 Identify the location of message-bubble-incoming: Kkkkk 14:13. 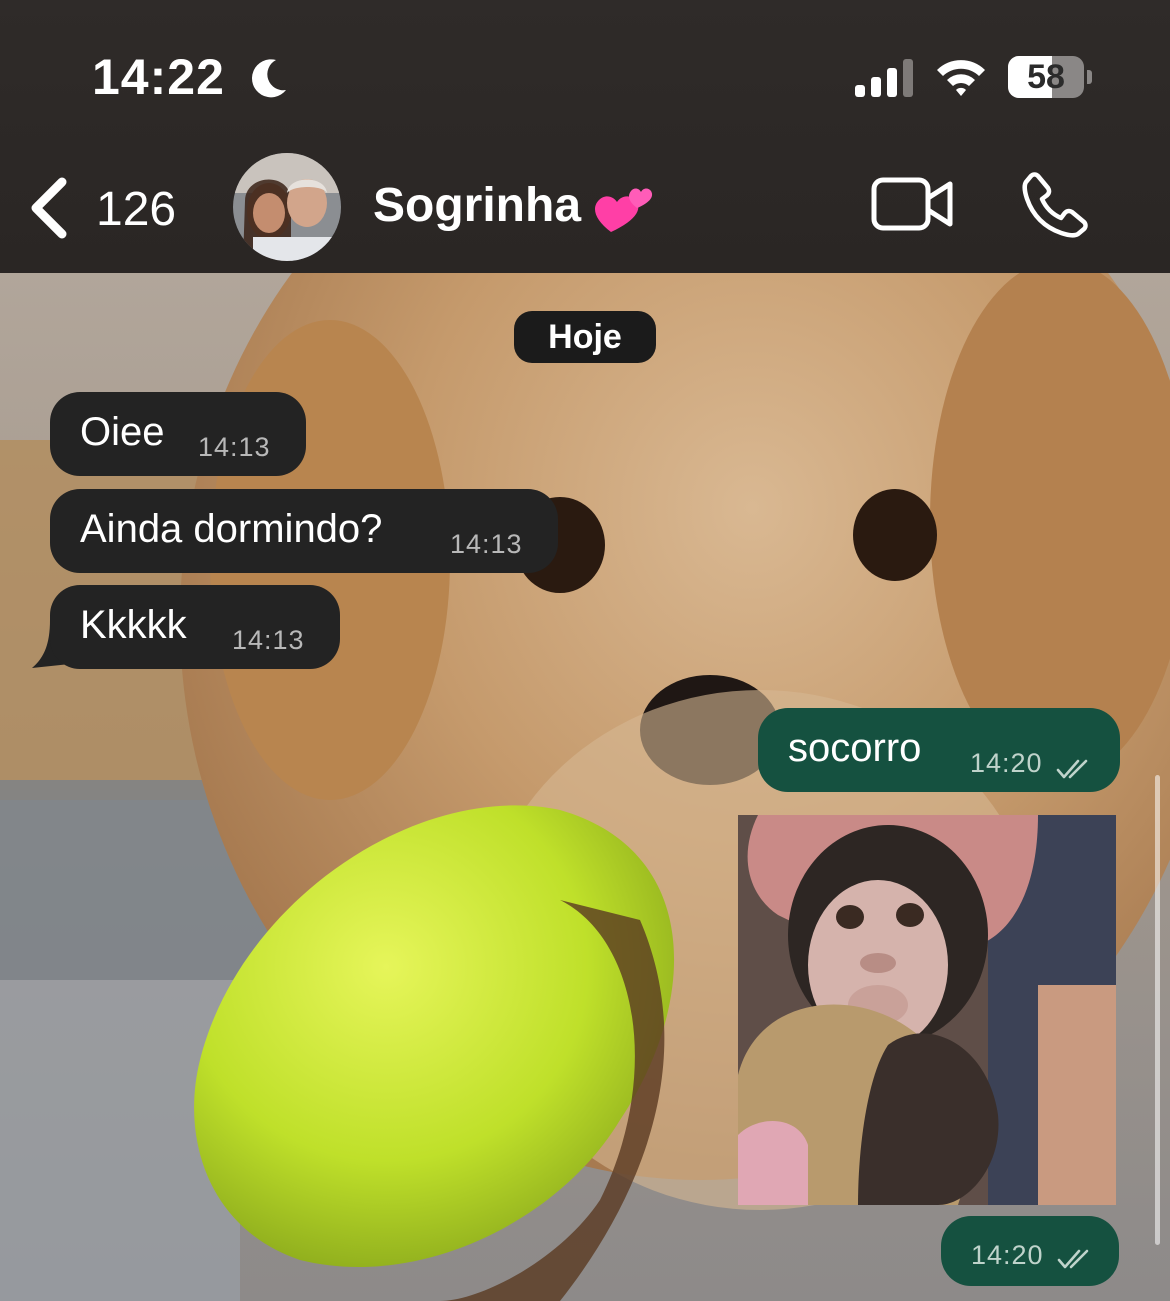
(195, 627).